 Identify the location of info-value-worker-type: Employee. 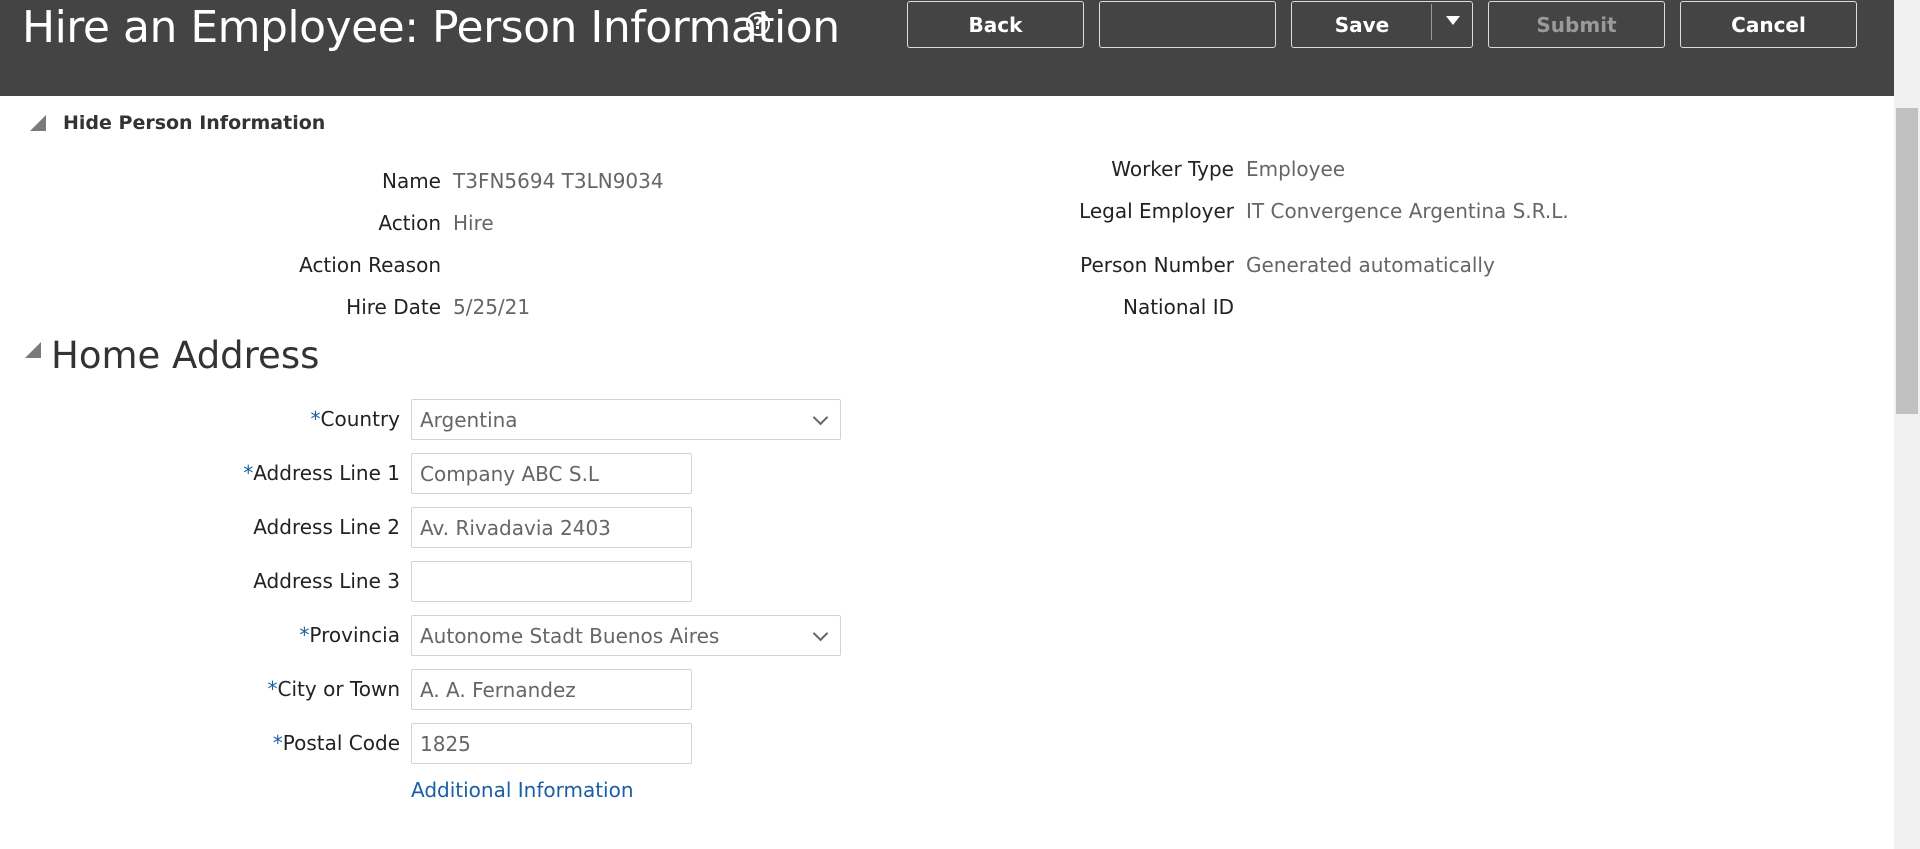
(1296, 169).